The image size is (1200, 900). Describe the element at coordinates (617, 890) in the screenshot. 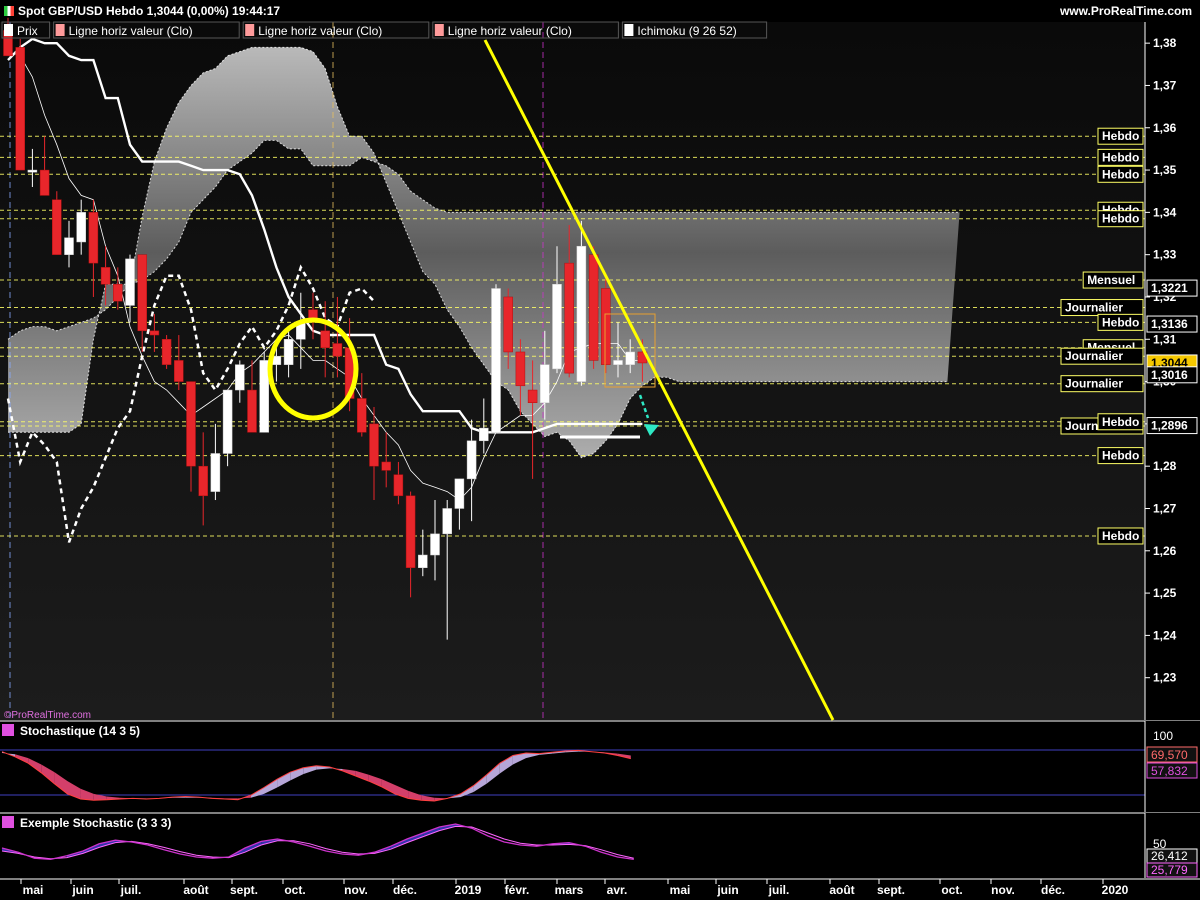

I see `x-tick-label: avr.` at that location.